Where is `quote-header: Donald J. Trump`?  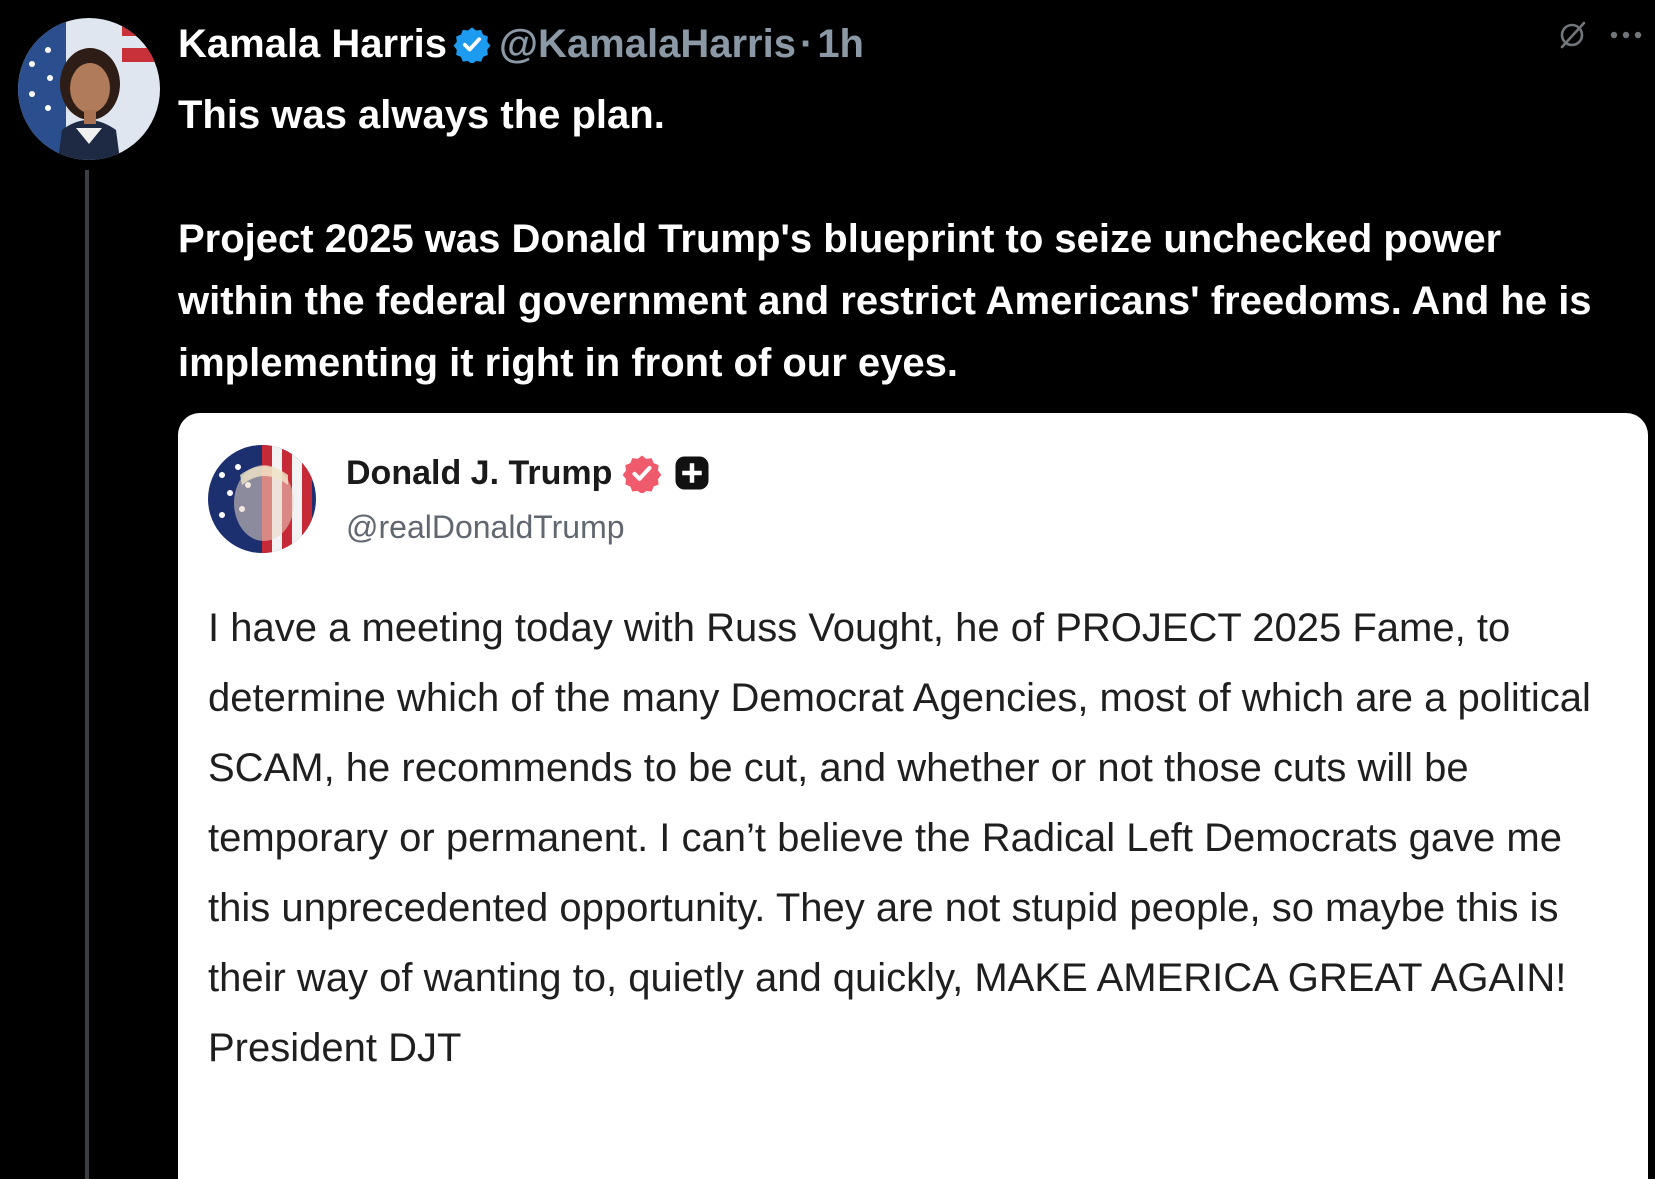 quote-header: Donald J. Trump is located at coordinates (528, 473).